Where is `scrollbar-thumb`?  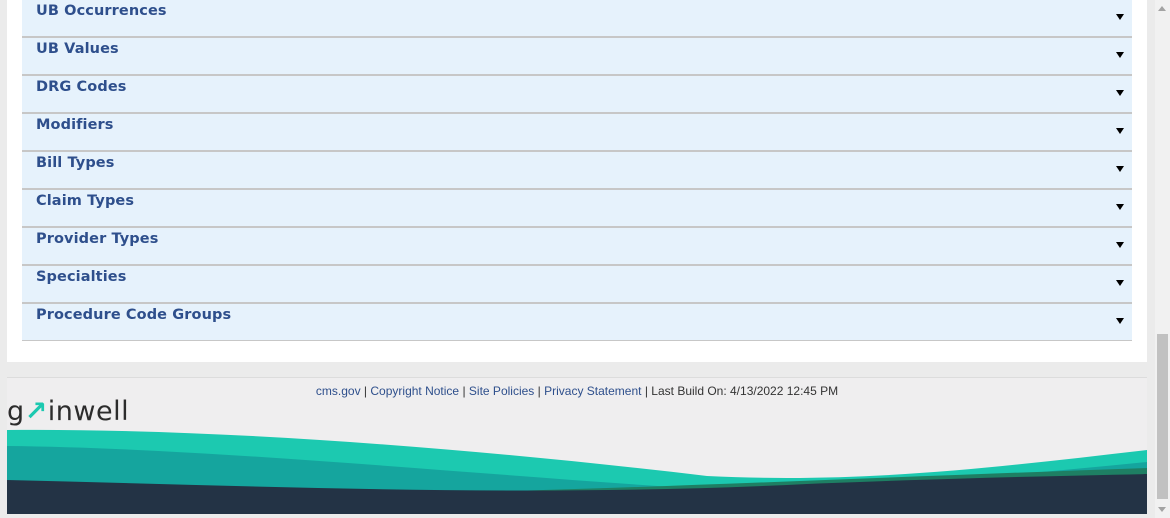
scrollbar-thumb is located at coordinates (1162, 416).